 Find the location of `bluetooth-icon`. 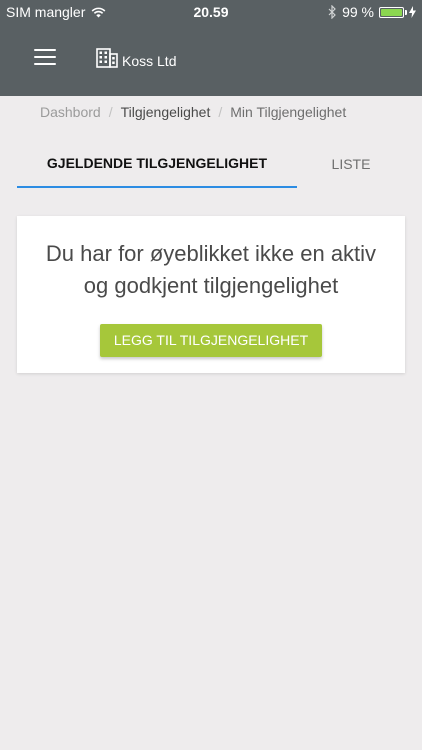

bluetooth-icon is located at coordinates (332, 12).